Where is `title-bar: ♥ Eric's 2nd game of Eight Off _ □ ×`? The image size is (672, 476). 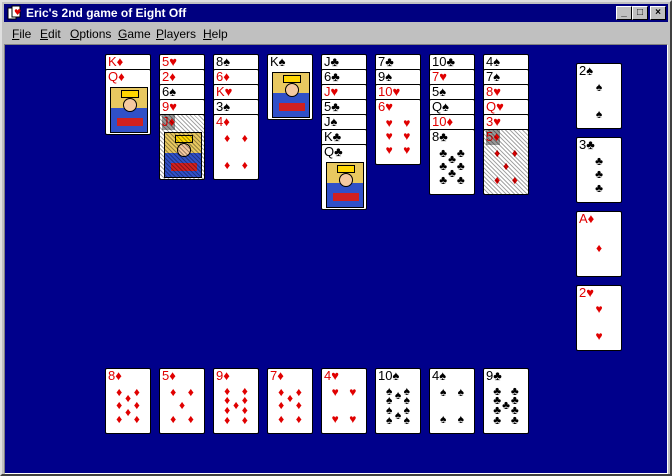 title-bar: ♥ Eric's 2nd game of Eight Off _ □ × is located at coordinates (336, 13).